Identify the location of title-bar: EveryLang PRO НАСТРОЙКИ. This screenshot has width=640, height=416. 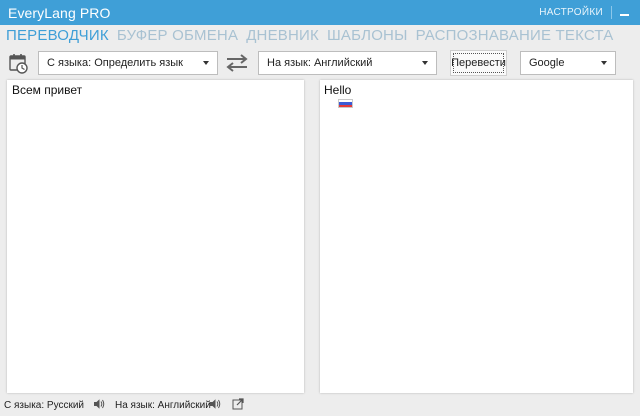
(320, 12).